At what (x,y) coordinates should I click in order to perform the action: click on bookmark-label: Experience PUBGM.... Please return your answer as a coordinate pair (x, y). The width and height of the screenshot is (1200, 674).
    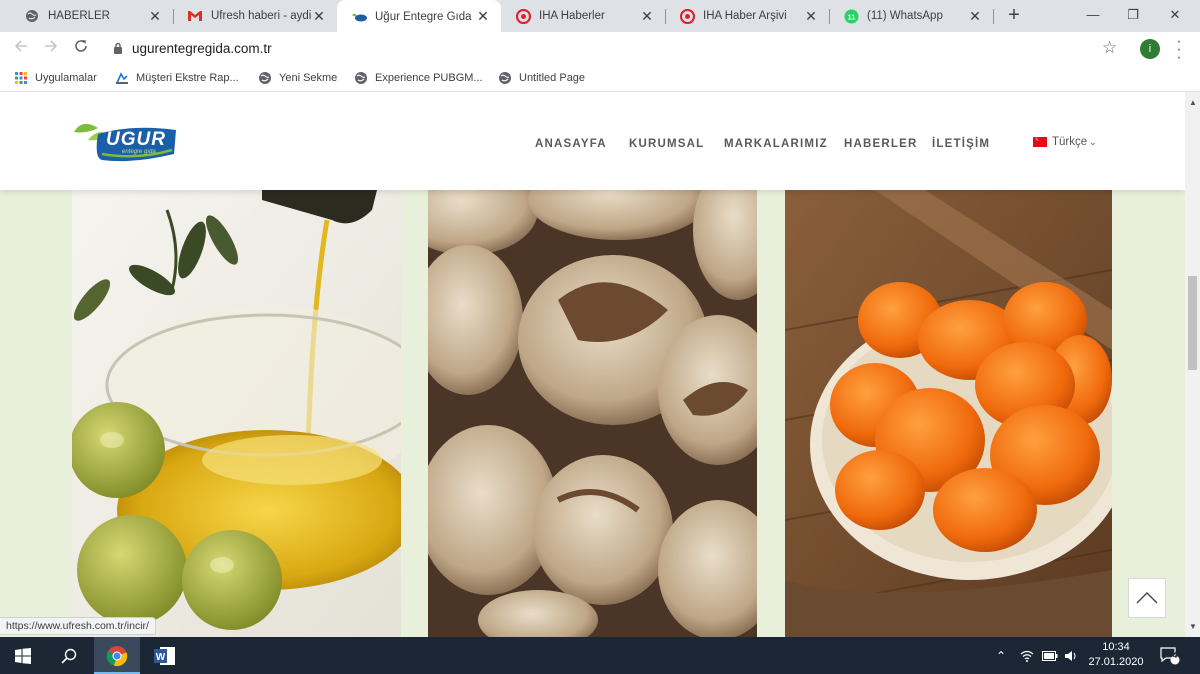
    Looking at the image, I should click on (429, 78).